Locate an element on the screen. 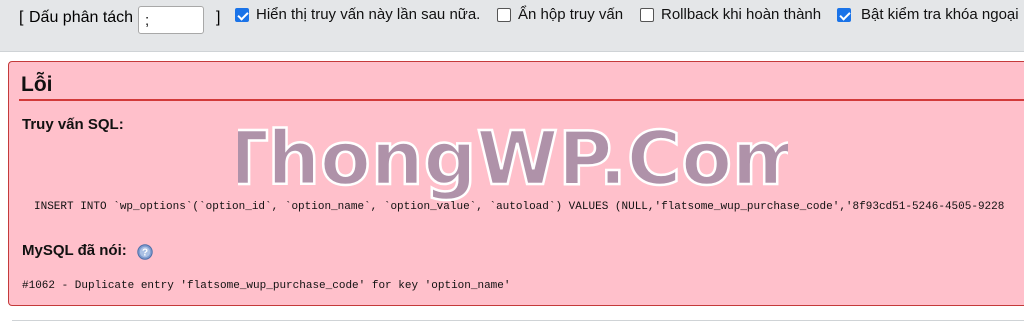 The height and width of the screenshot is (328, 1024). bracket-close: ] is located at coordinates (218, 17).